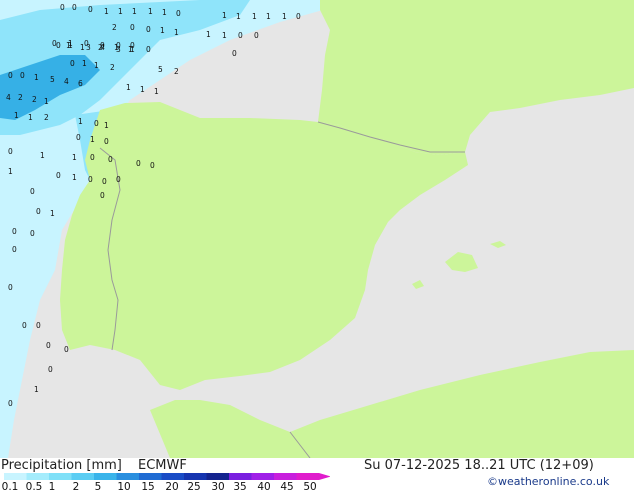 The height and width of the screenshot is (493, 634). I want to click on product-label: Precipitation [mm], so click(61, 465).